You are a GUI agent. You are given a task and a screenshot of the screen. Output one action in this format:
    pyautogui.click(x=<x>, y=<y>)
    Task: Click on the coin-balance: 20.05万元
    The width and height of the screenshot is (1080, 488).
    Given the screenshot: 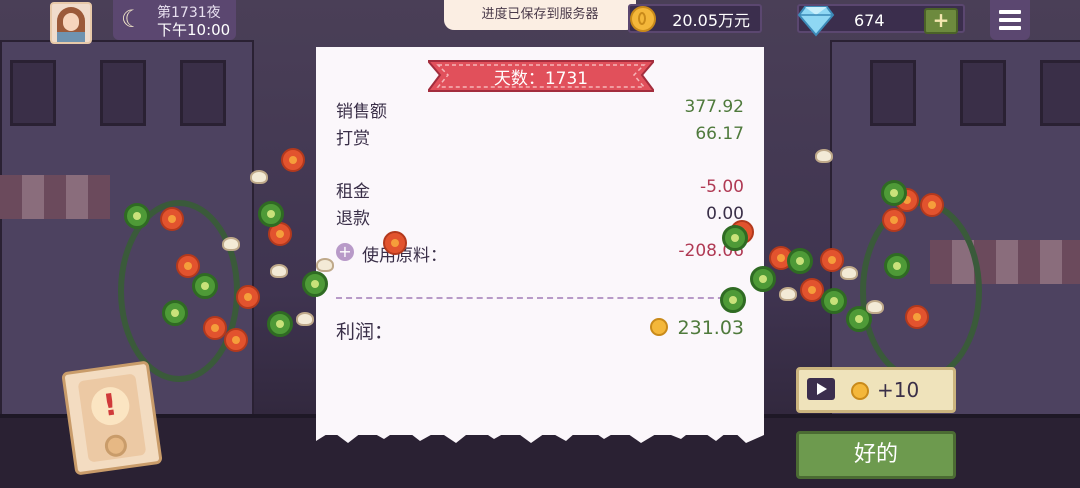 What is the action you would take?
    pyautogui.click(x=695, y=18)
    